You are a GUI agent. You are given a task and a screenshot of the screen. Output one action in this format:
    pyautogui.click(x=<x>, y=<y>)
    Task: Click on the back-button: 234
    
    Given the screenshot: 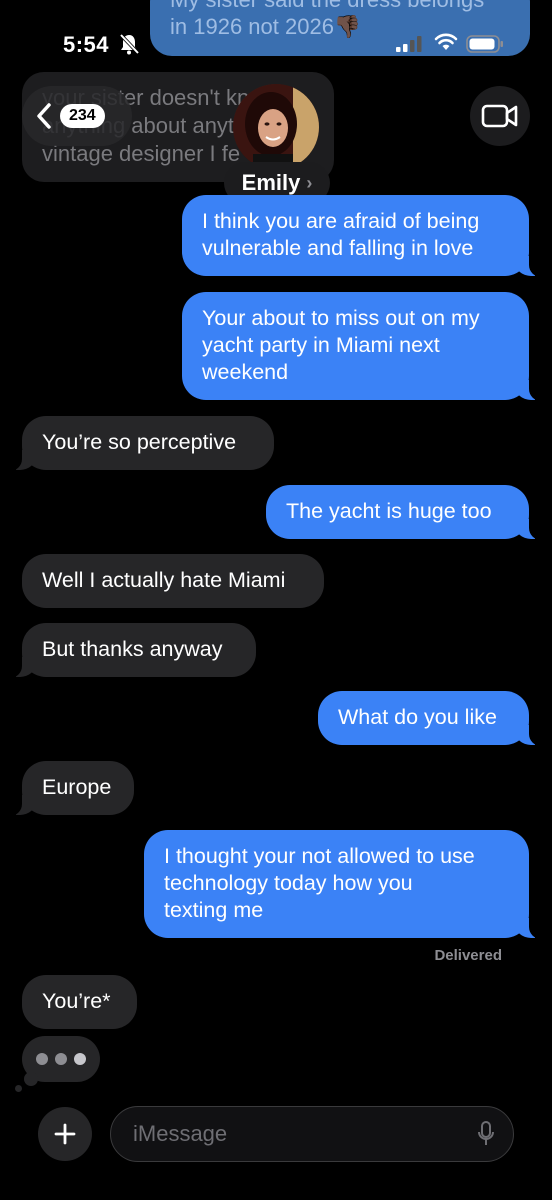 What is the action you would take?
    pyautogui.click(x=77, y=116)
    